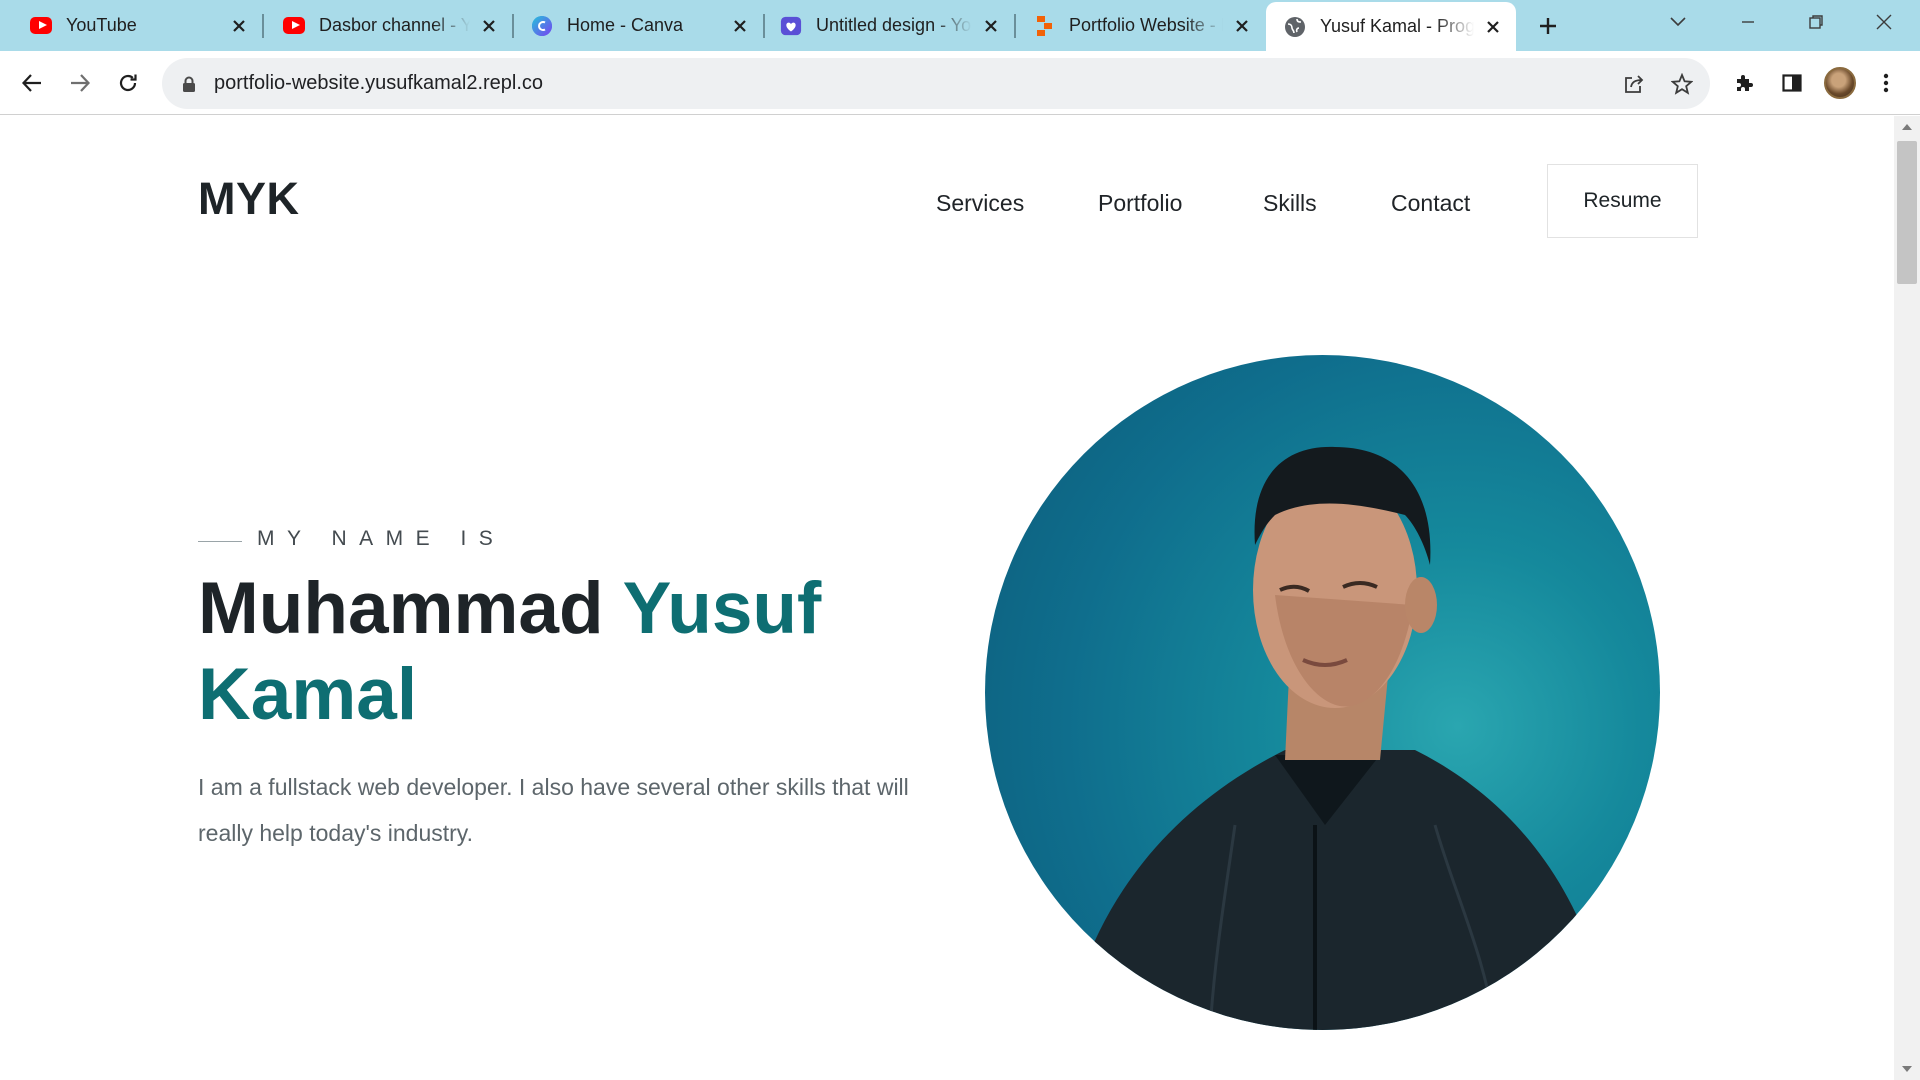  Describe the element at coordinates (1682, 84) in the screenshot. I see `bookmark-star-icon` at that location.